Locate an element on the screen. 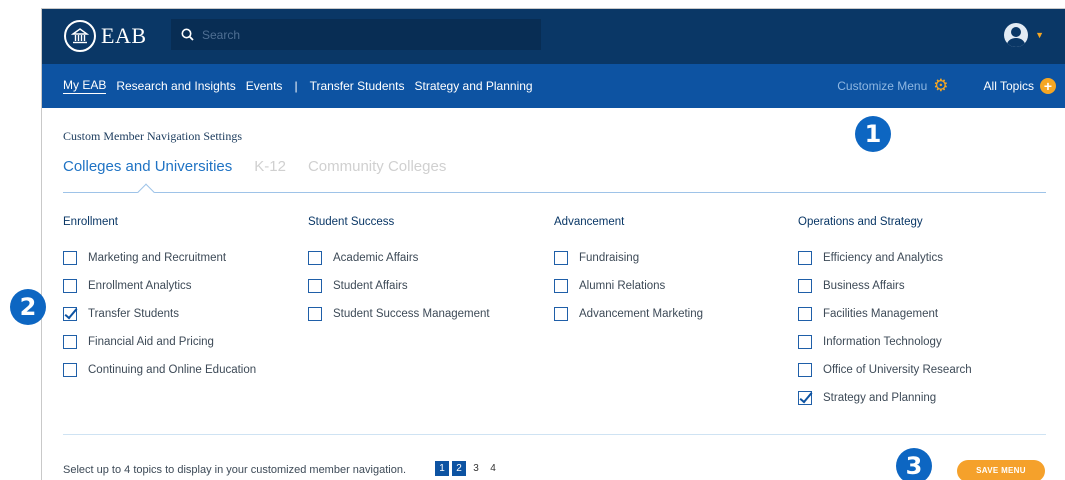 Image resolution: width=1065 pixels, height=480 pixels. option-label: Student Success Management is located at coordinates (411, 314).